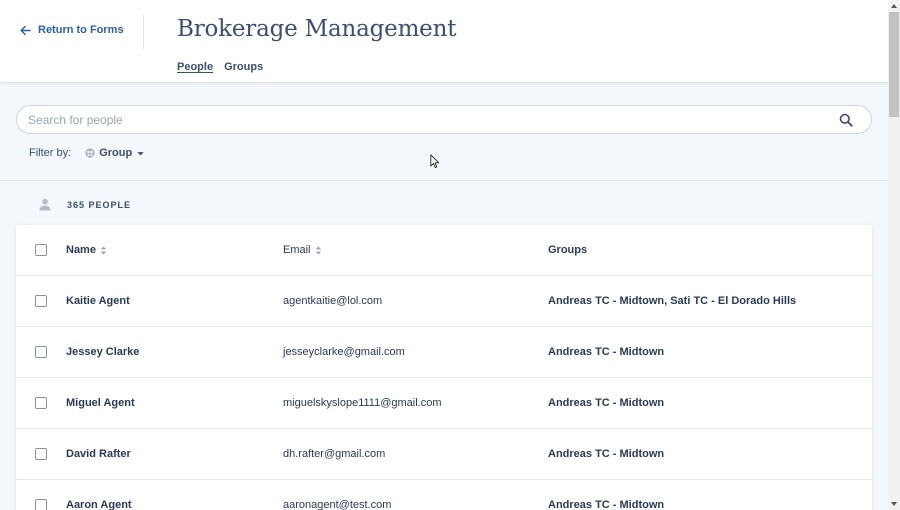  I want to click on search-input, so click(418, 120).